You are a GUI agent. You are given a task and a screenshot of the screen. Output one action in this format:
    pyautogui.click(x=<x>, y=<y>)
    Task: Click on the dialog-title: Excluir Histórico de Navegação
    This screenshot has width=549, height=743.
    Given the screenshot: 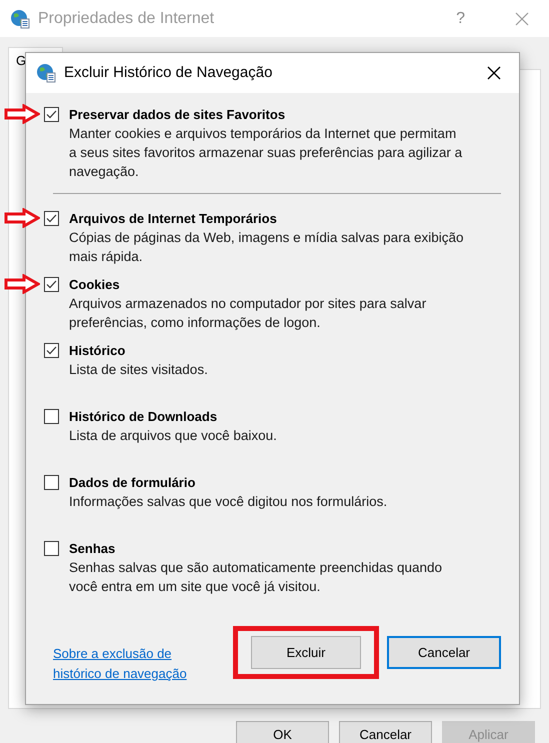 What is the action you would take?
    pyautogui.click(x=168, y=72)
    